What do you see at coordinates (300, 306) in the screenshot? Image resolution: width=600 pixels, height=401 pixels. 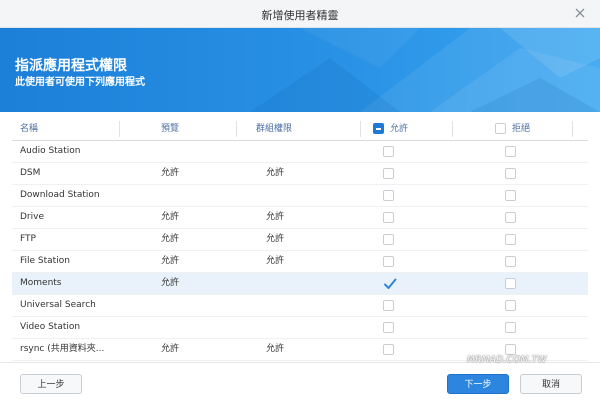 I see `table-row: Universal Search` at bounding box center [300, 306].